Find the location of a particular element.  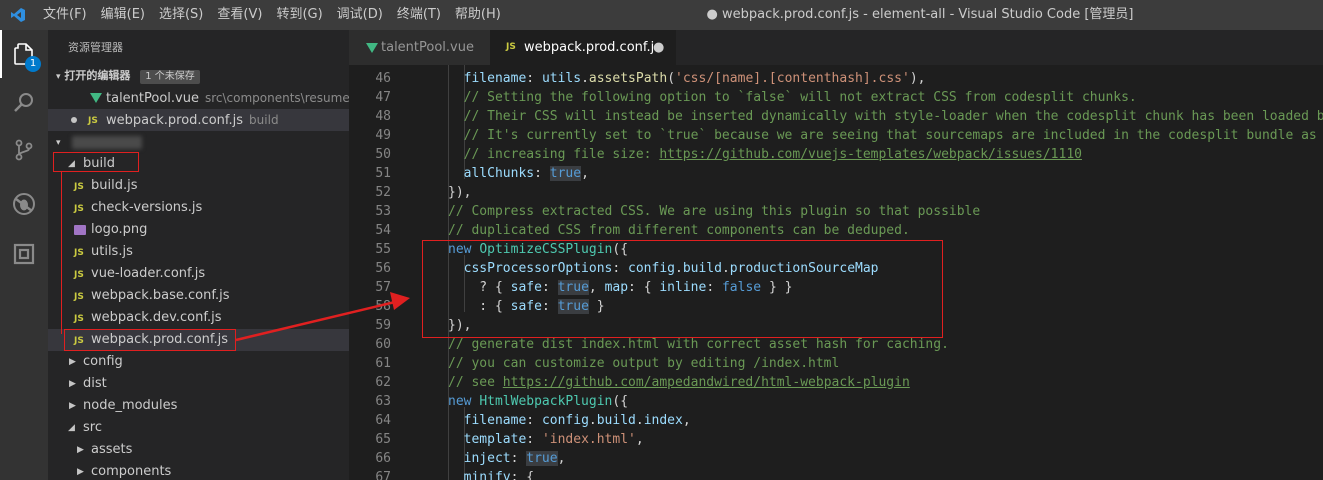

code-line: }), is located at coordinates (459, 192).